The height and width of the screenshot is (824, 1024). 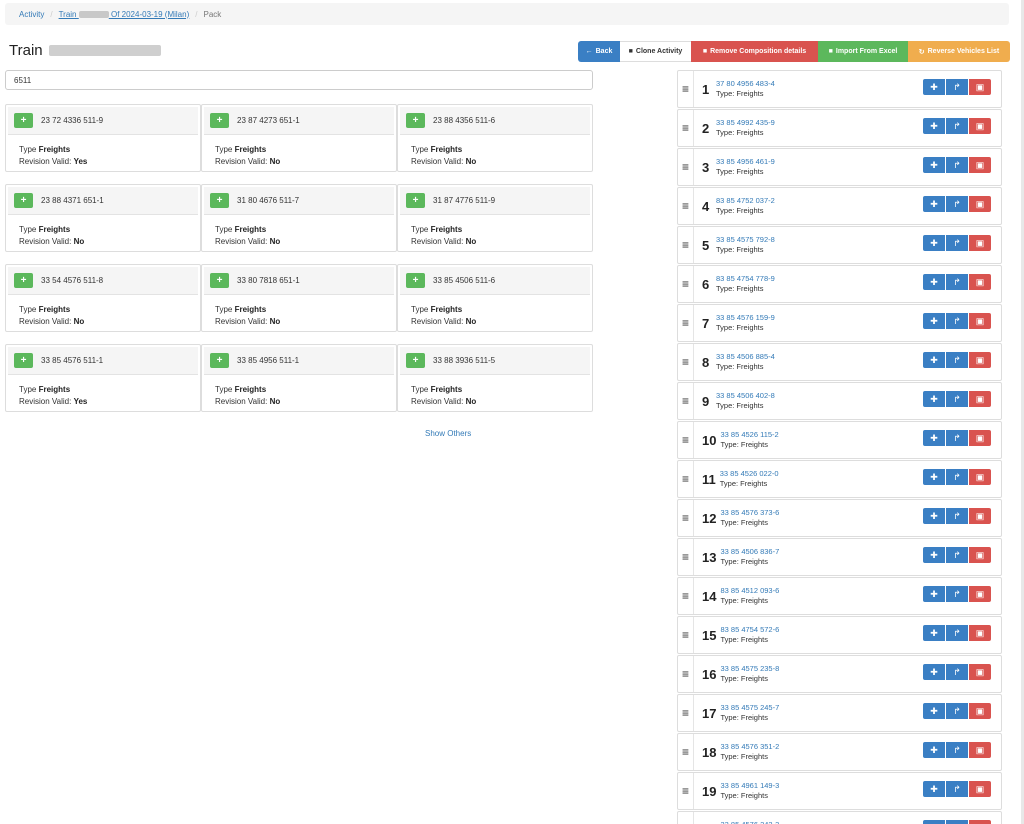 I want to click on vehicle-code-link: 33 85 4992 435-9, so click(x=745, y=123).